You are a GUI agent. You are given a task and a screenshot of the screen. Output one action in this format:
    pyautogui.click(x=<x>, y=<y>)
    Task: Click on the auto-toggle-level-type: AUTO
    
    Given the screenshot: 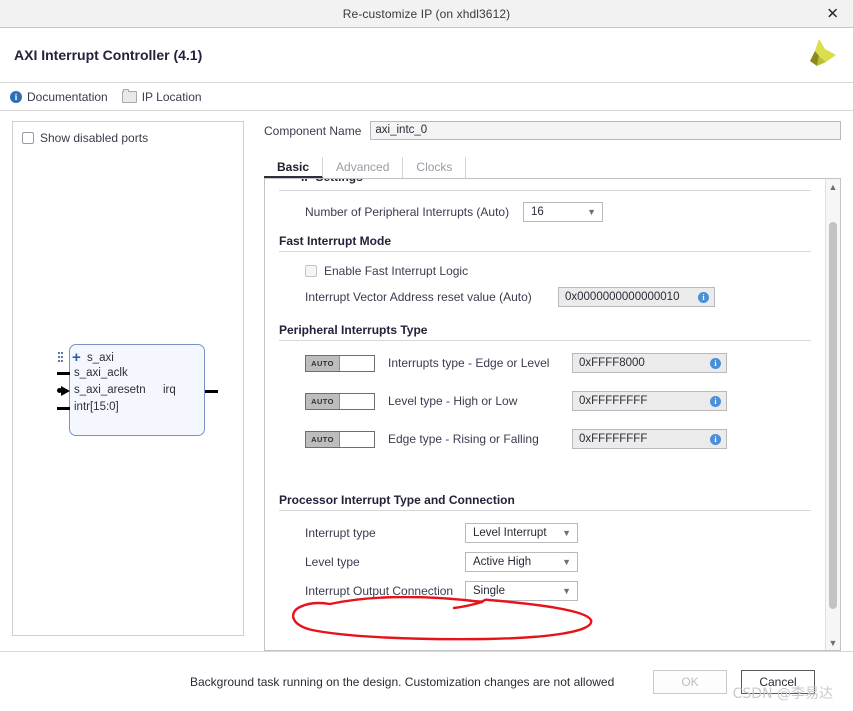 What is the action you would take?
    pyautogui.click(x=340, y=401)
    